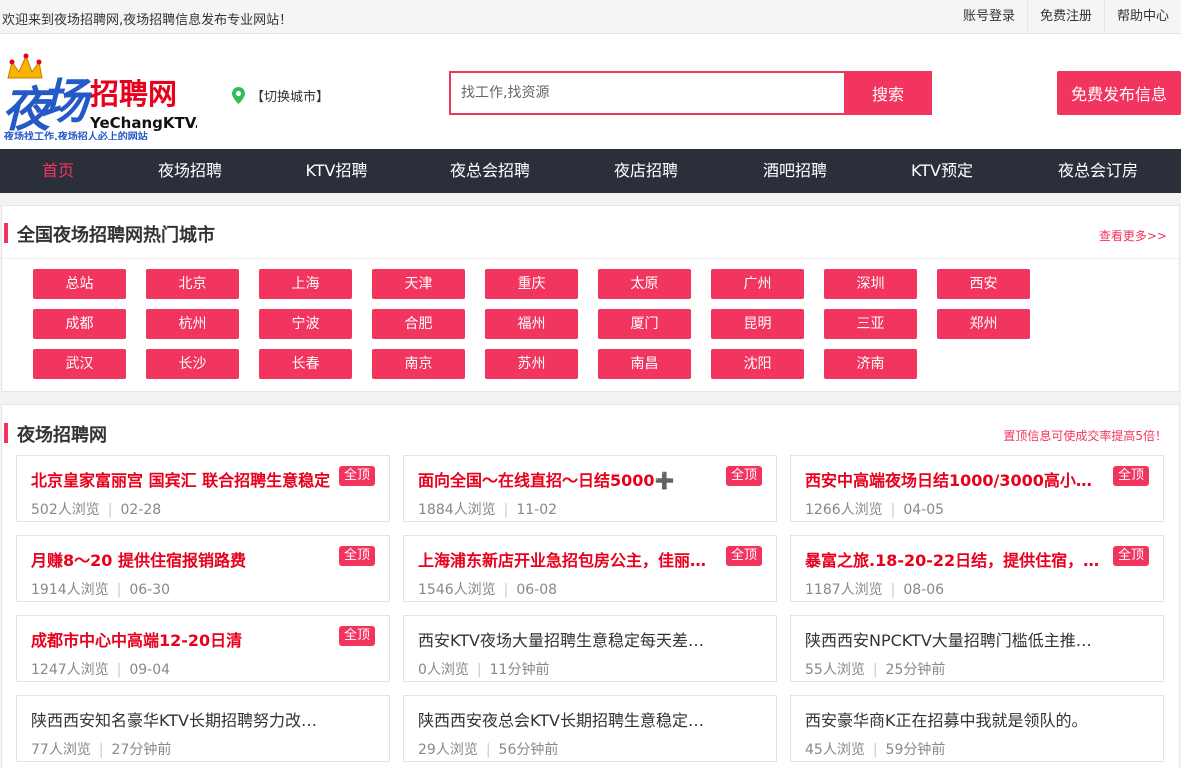 The height and width of the screenshot is (768, 1181). I want to click on job-card: 陕西西安NPCKTV大量招聘门槛低主推新人 55人浏览 | 25分钟前, so click(977, 648).